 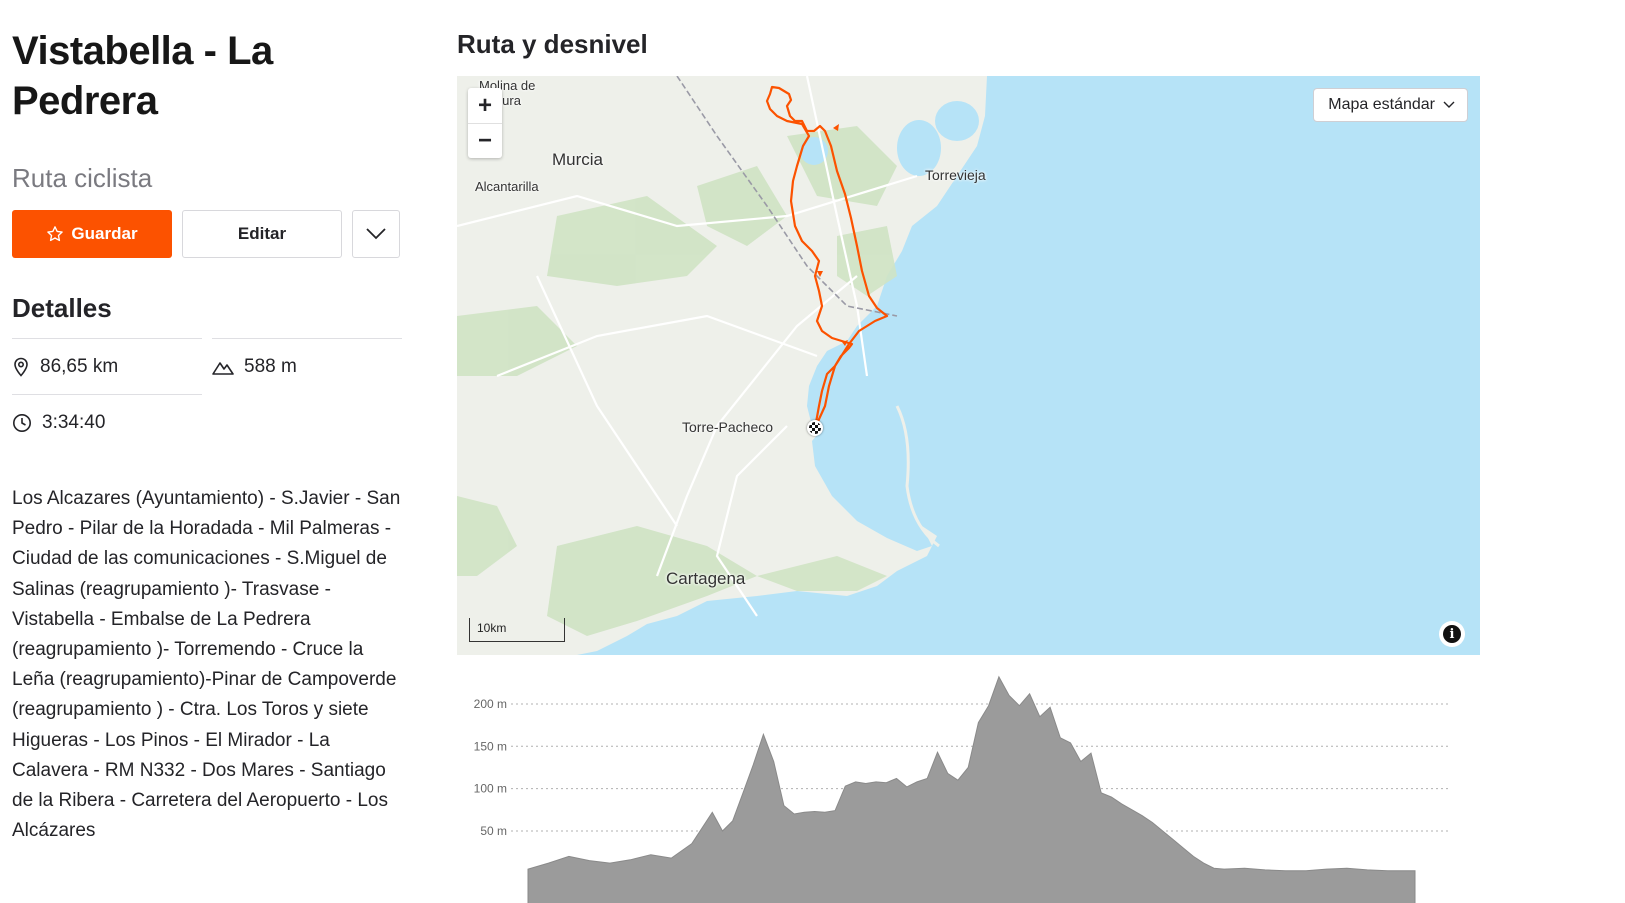 What do you see at coordinates (55, 234) in the screenshot?
I see `star-icon` at bounding box center [55, 234].